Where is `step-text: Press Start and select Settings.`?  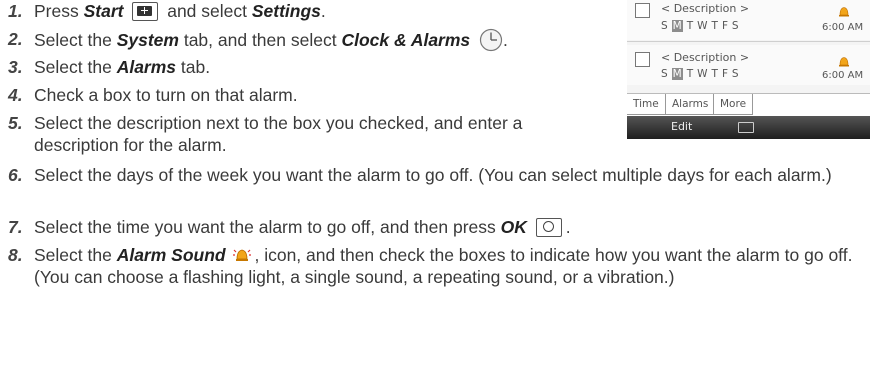 step-text: Press Start and select Settings. is located at coordinates (316, 11).